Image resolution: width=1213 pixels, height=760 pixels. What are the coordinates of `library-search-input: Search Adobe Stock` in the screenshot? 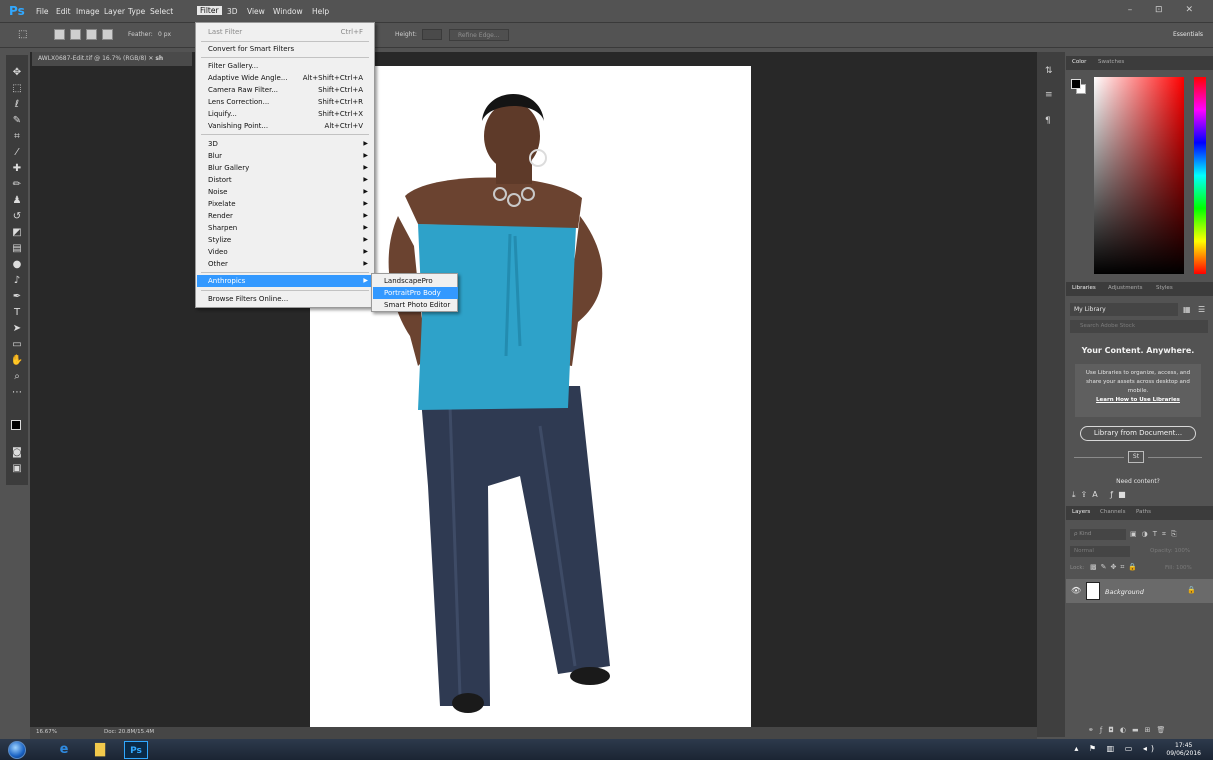 It's located at (1139, 326).